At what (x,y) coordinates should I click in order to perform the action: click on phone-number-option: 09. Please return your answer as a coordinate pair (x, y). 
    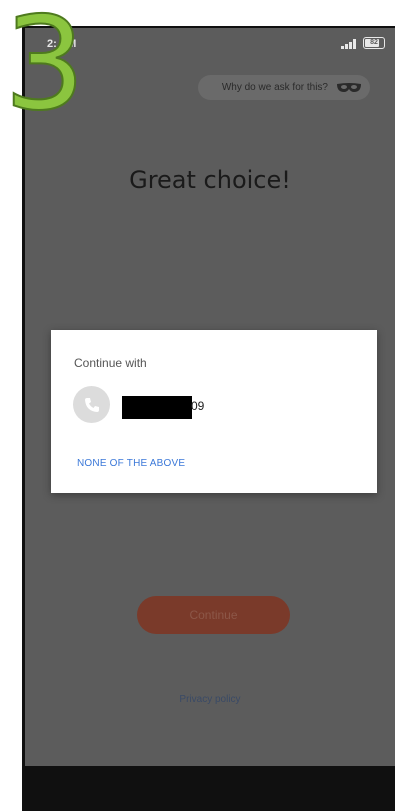
    Looking at the image, I should click on (213, 406).